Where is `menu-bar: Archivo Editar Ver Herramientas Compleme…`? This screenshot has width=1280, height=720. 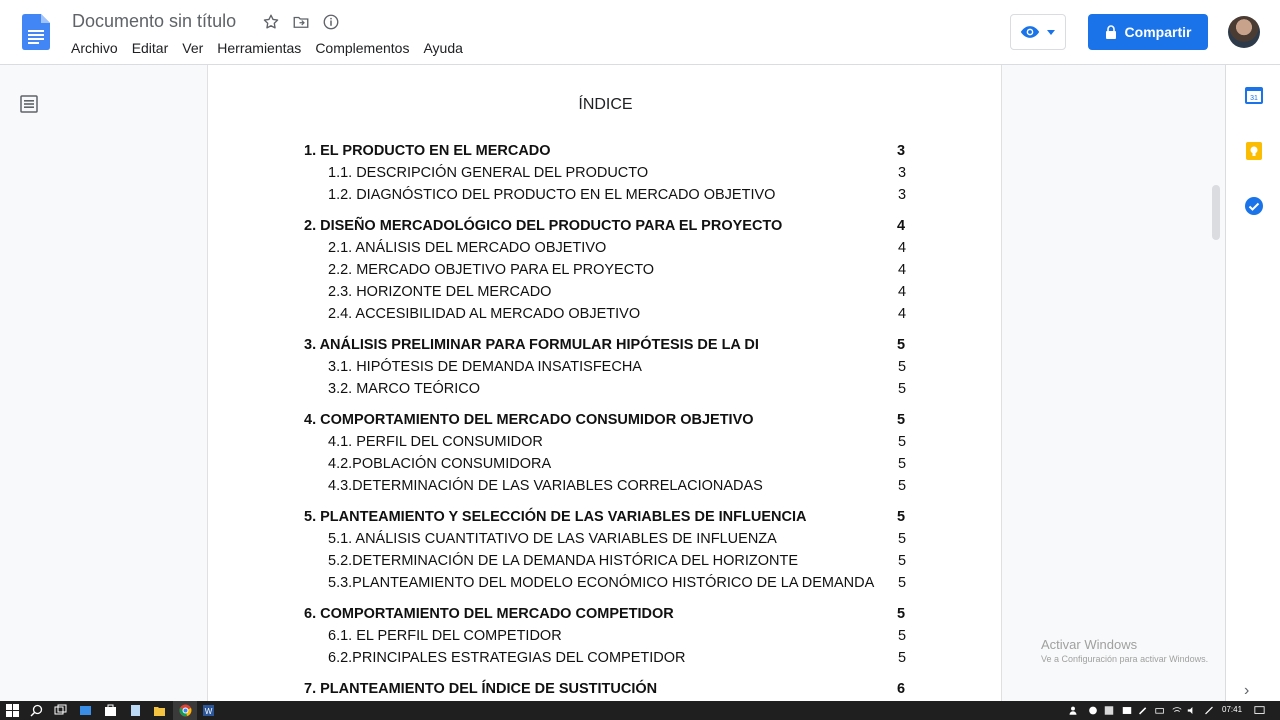
menu-bar: Archivo Editar Ver Herramientas Compleme… is located at coordinates (274, 48).